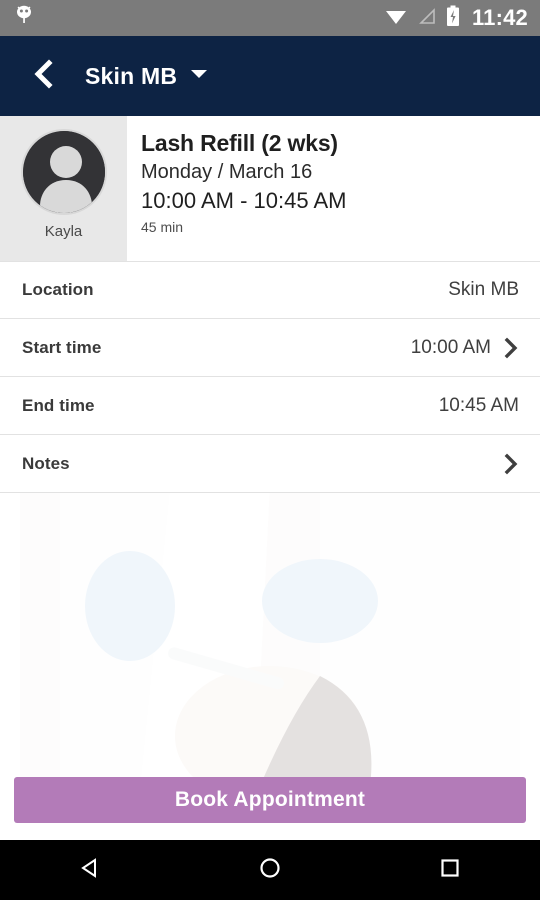 The height and width of the screenshot is (900, 540). I want to click on detail-value: 10:45 AM, so click(478, 405).